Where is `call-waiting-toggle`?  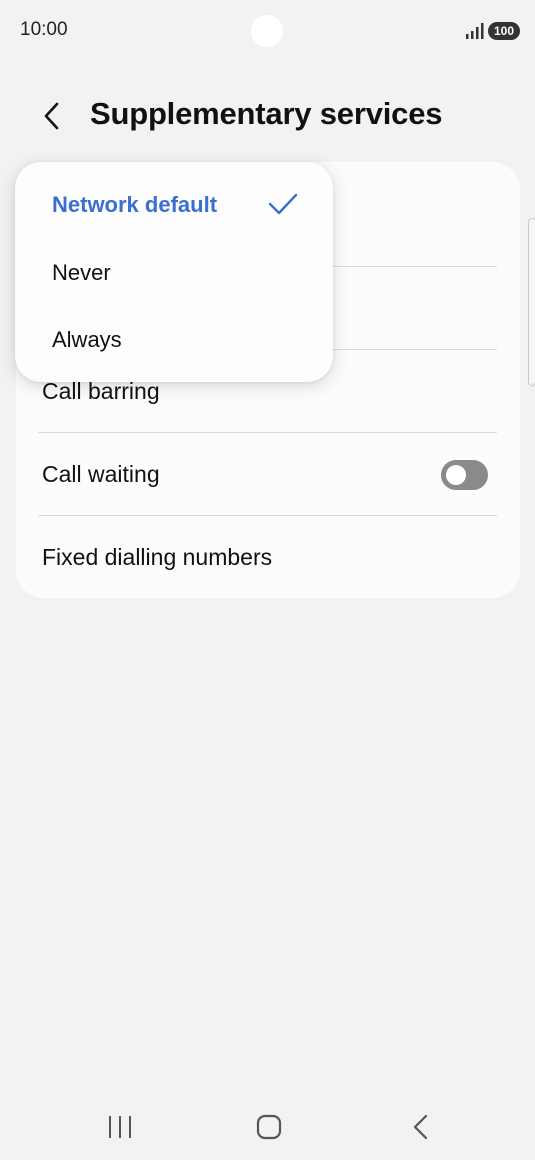 call-waiting-toggle is located at coordinates (464, 474).